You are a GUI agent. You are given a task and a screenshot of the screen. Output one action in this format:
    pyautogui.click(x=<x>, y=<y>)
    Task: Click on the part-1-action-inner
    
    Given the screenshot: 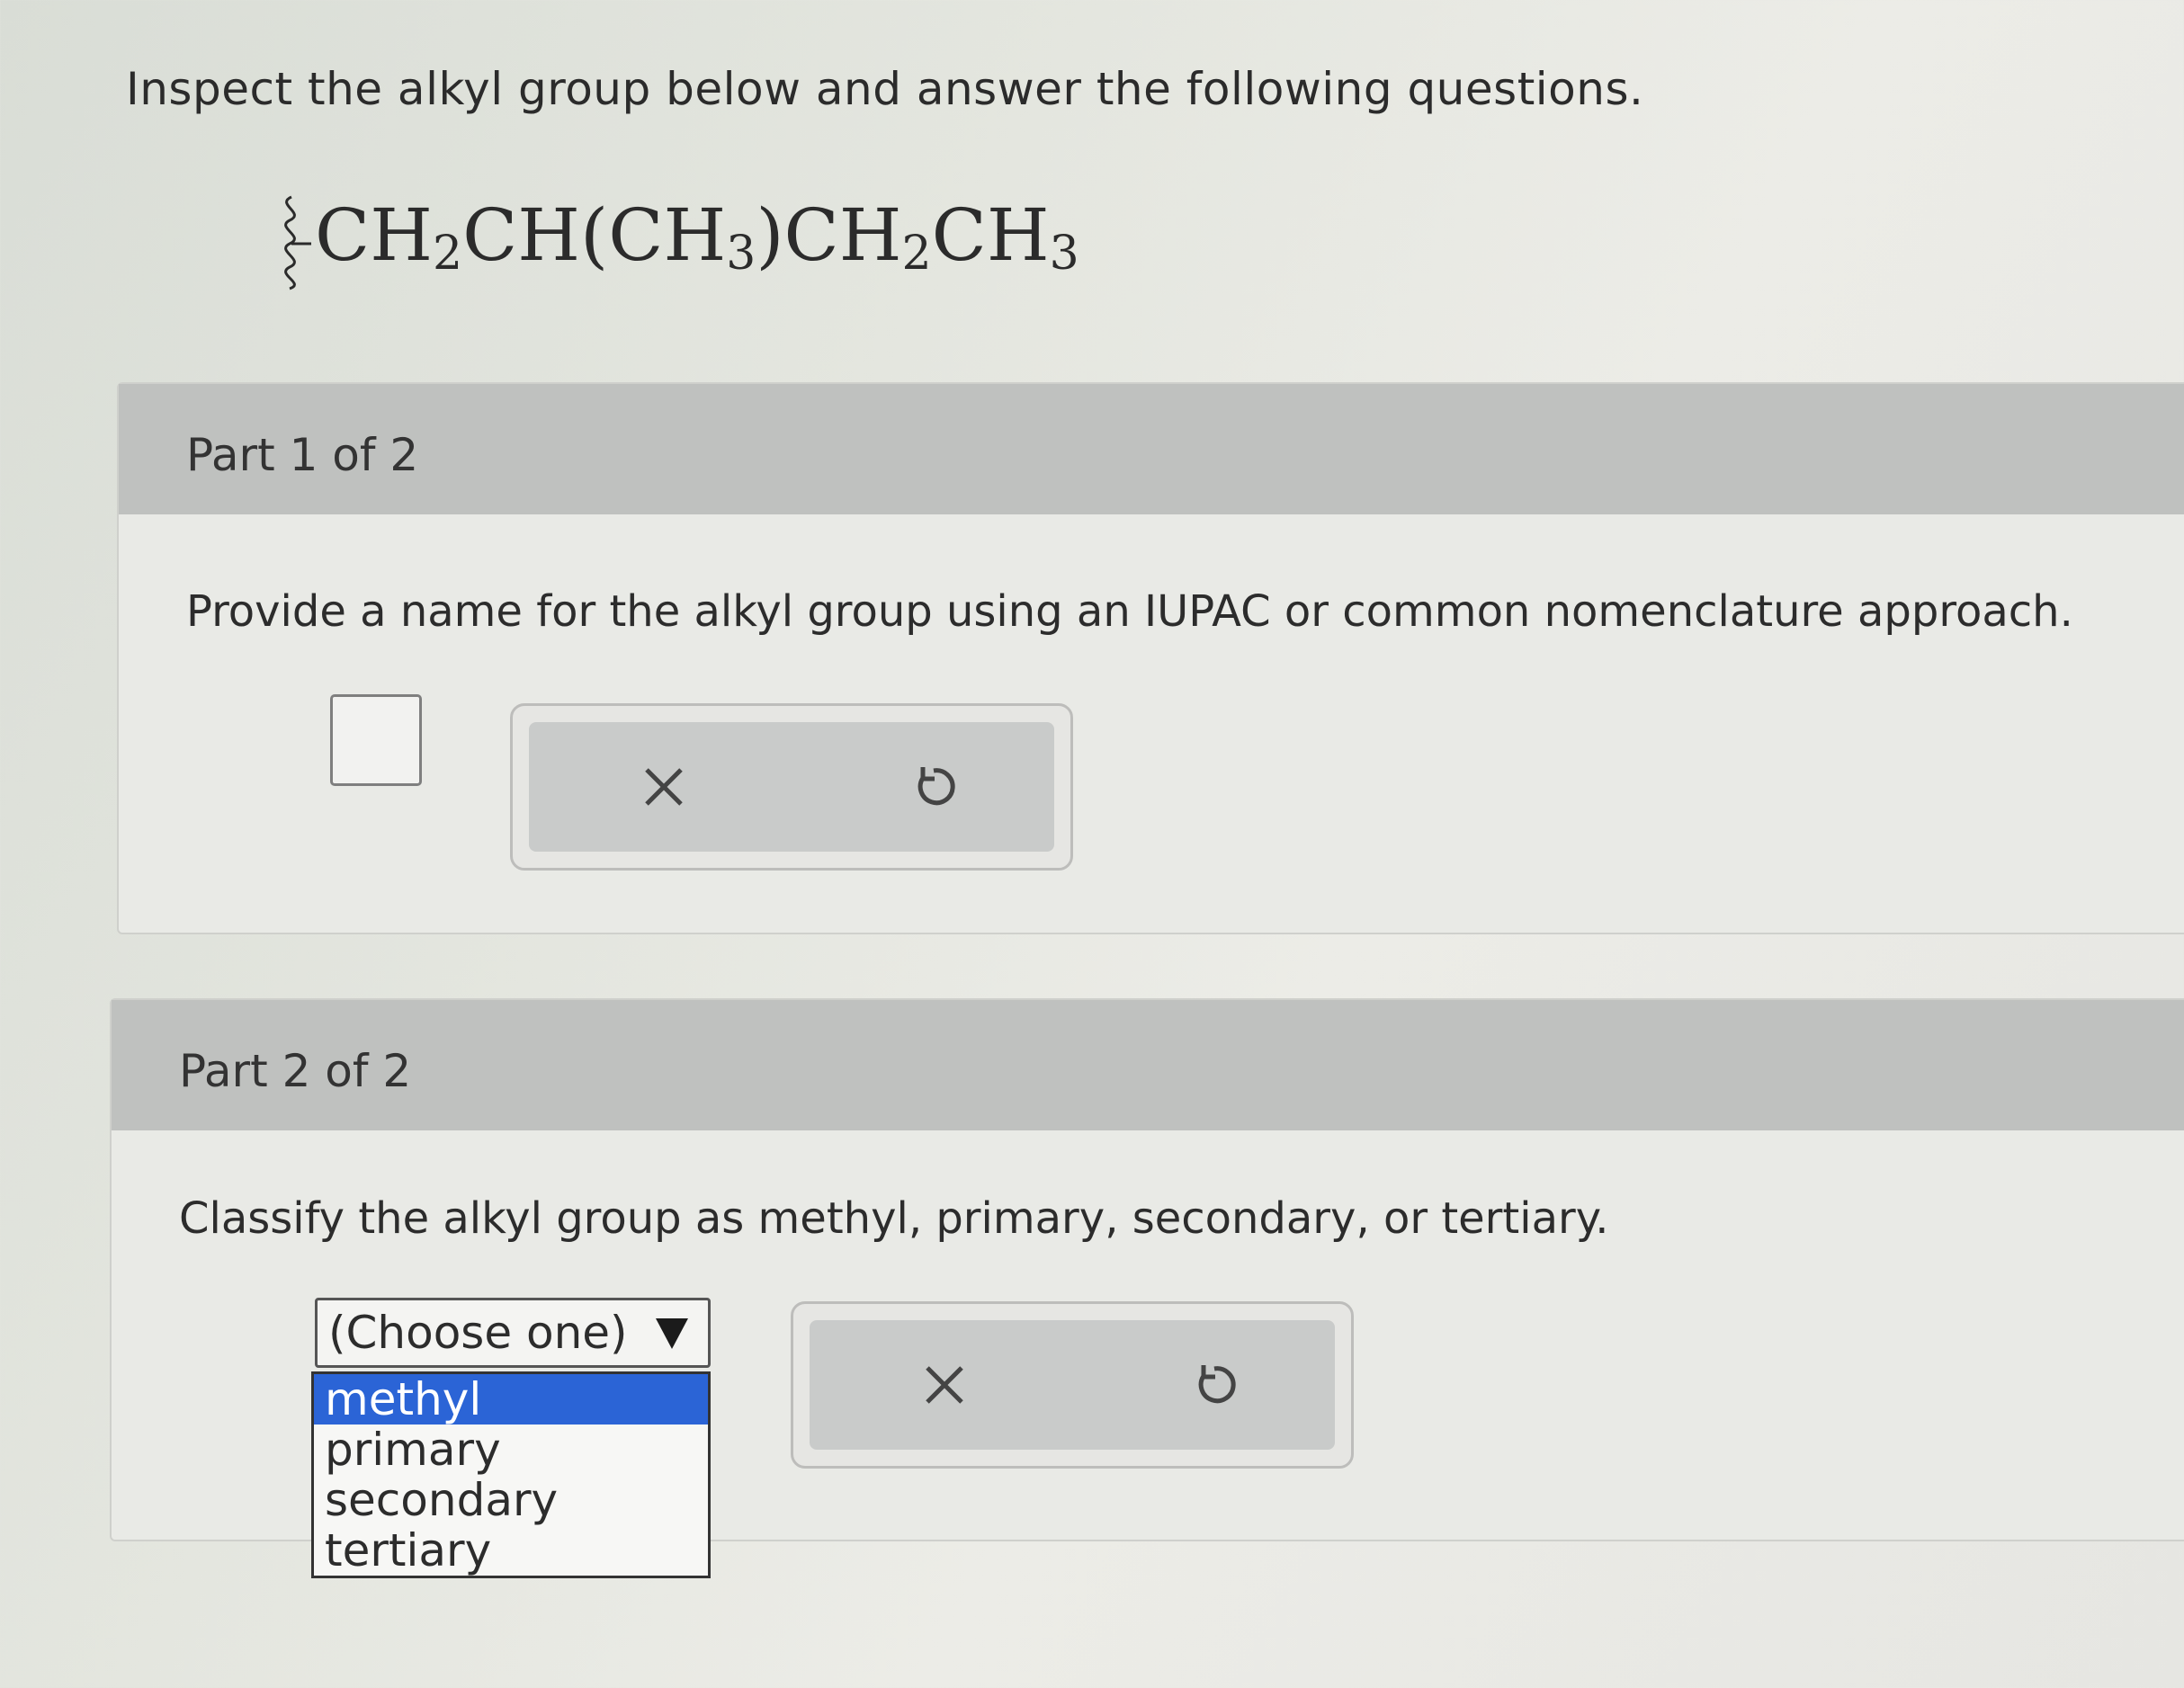 What is the action you would take?
    pyautogui.click(x=792, y=787)
    